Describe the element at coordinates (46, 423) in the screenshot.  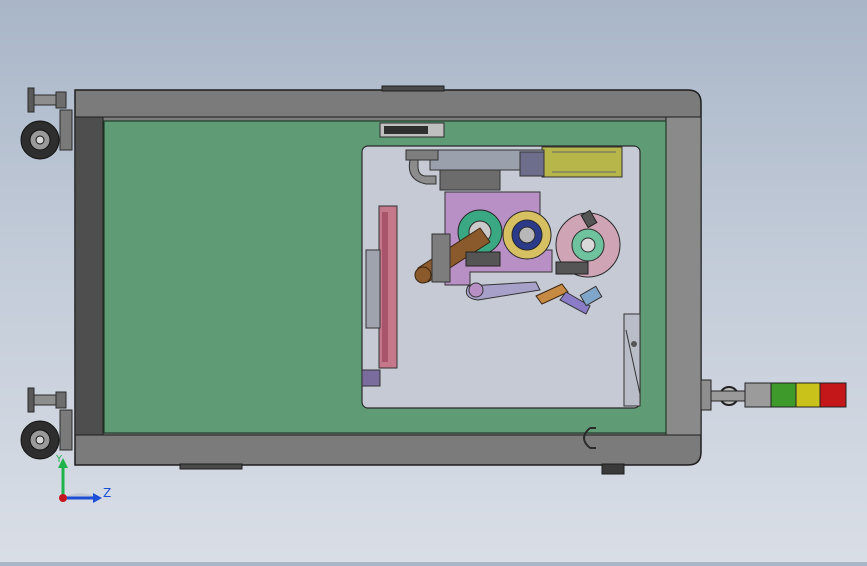
I see `caster-bottom-left` at that location.